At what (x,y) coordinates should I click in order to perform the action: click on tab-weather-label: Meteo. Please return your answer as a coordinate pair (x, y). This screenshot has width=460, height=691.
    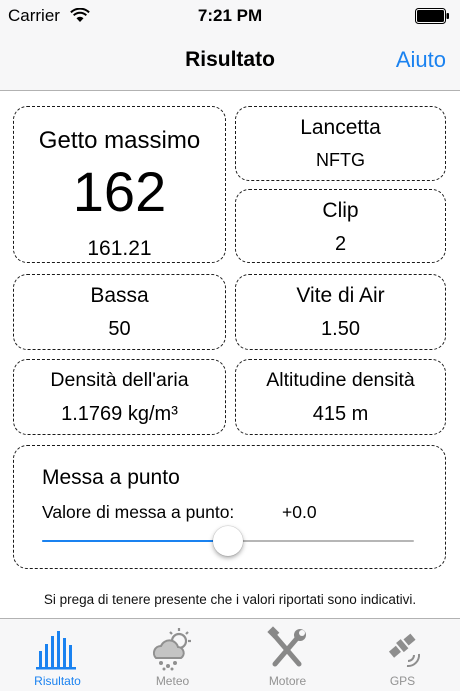
    Looking at the image, I should click on (172, 681).